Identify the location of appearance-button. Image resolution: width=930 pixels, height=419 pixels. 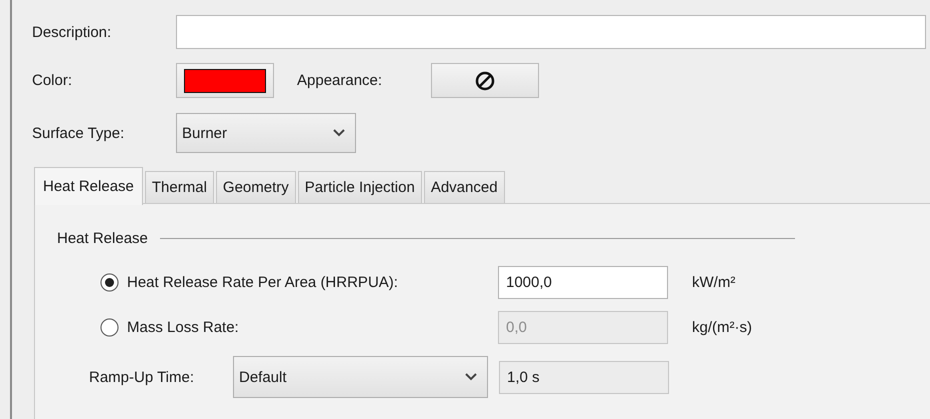
(485, 80).